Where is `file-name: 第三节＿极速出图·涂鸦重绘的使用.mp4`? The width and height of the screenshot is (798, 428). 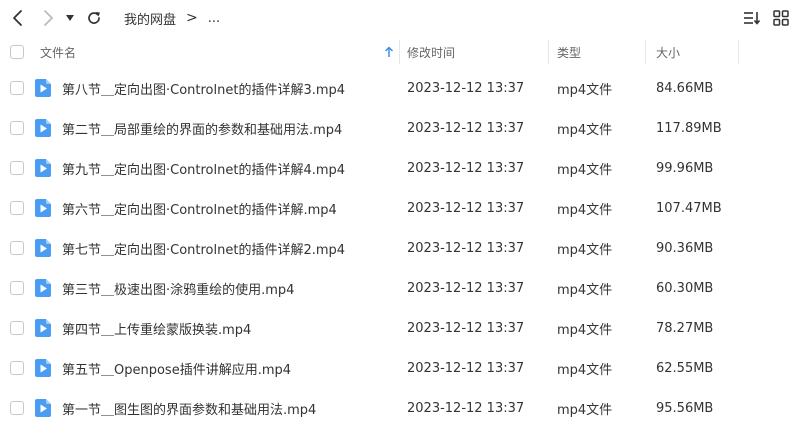
file-name: 第三节＿极速出图·涂鸦重绘的使用.mp4 is located at coordinates (178, 288).